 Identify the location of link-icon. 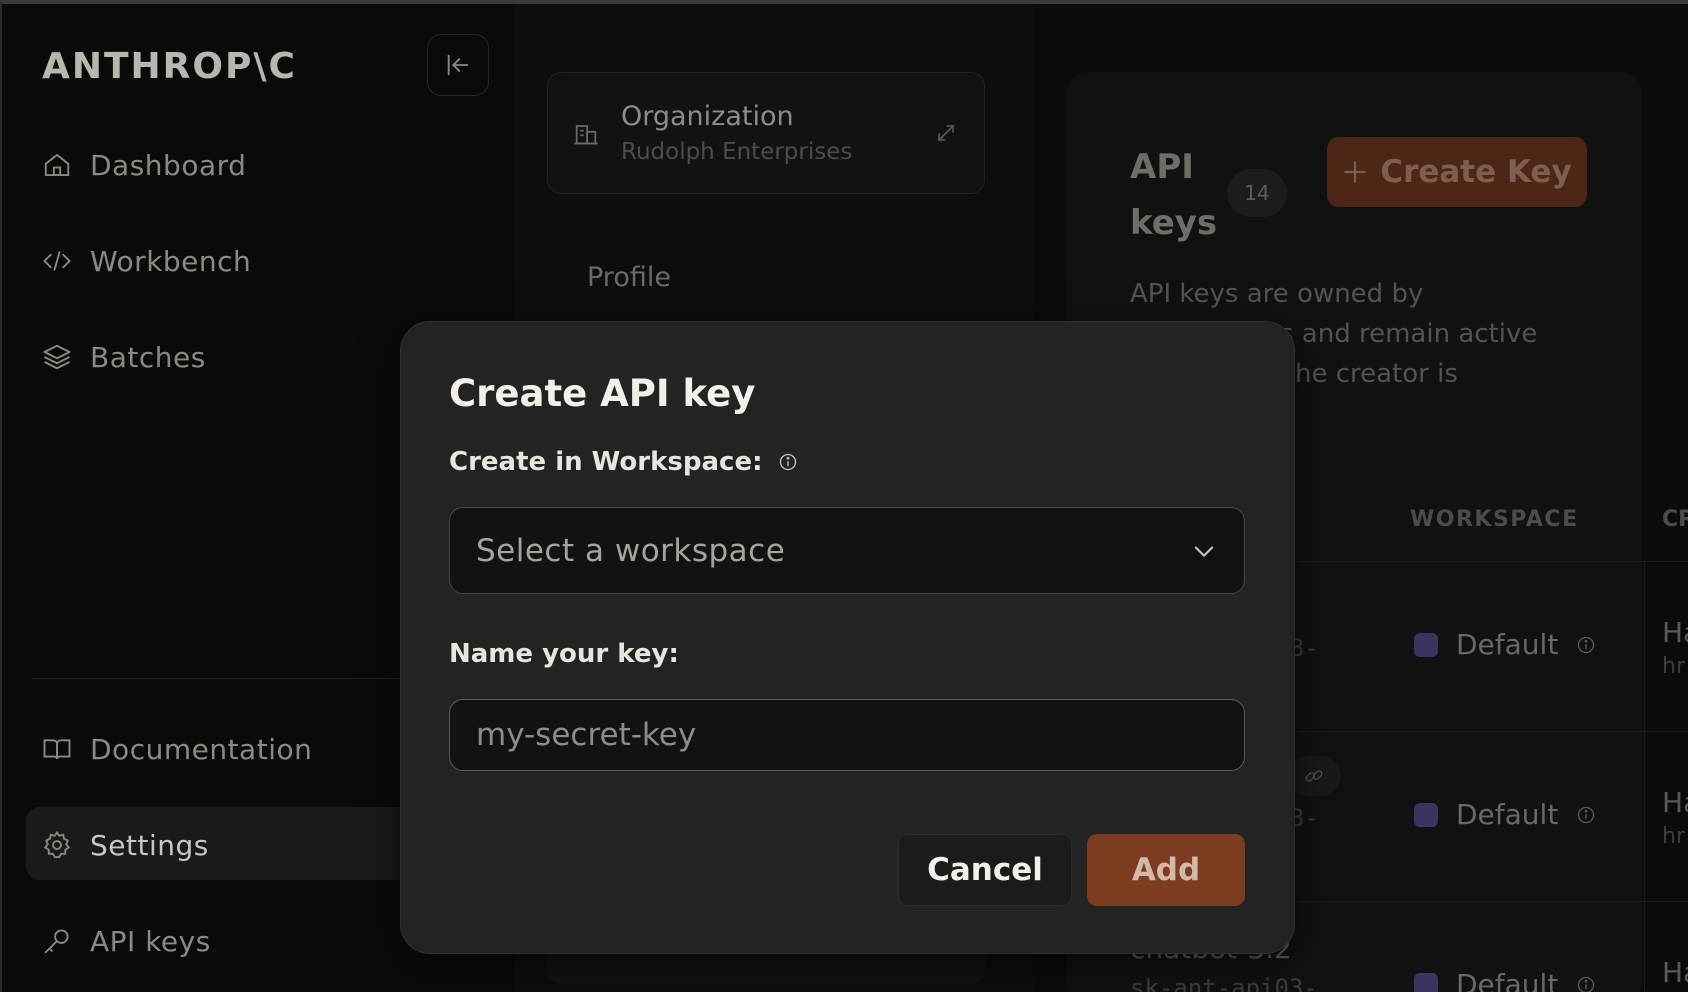
(1314, 776).